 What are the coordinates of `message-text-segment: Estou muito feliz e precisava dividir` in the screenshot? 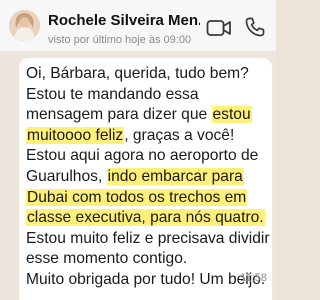 It's located at (148, 238).